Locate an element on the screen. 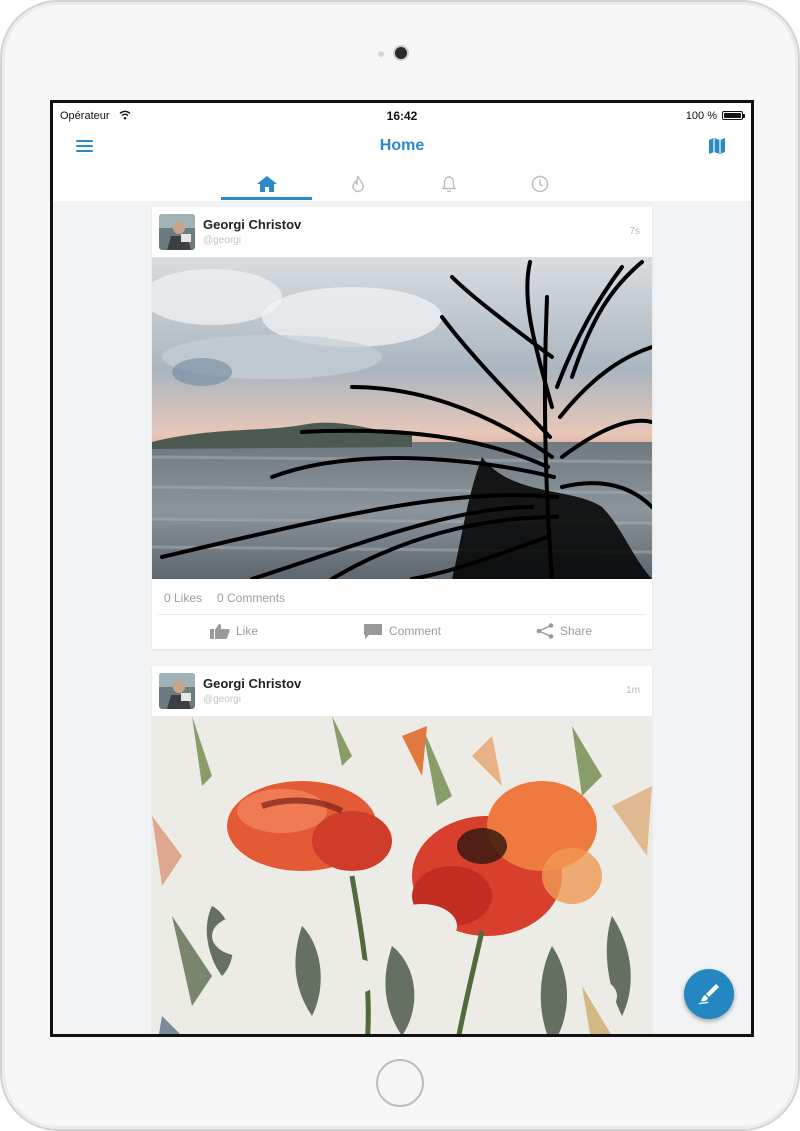  map-icon is located at coordinates (717, 146).